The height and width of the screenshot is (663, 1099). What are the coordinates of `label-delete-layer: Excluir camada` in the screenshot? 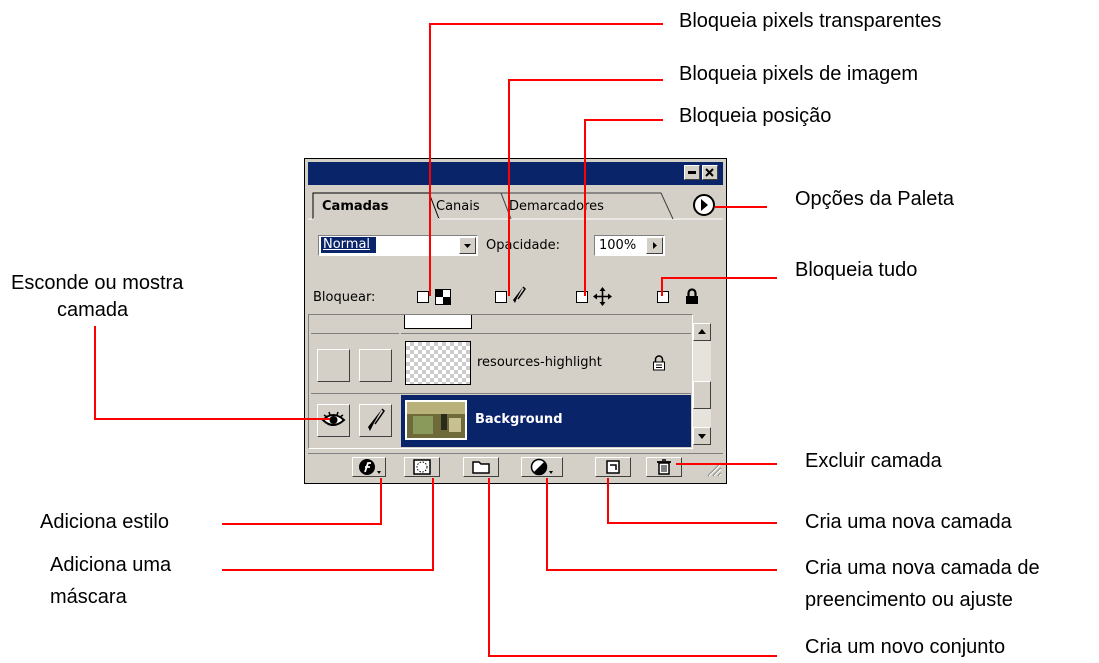 It's located at (873, 461).